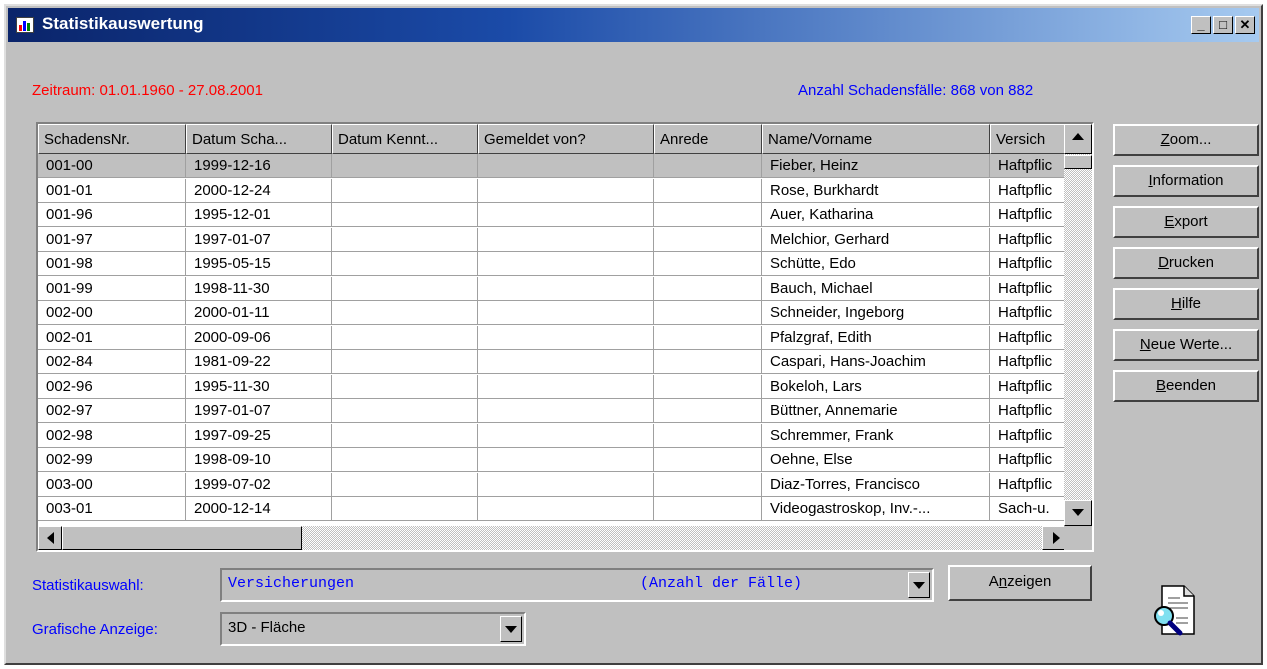 The image size is (1267, 669). I want to click on beenden-button: Beenden, so click(1186, 386).